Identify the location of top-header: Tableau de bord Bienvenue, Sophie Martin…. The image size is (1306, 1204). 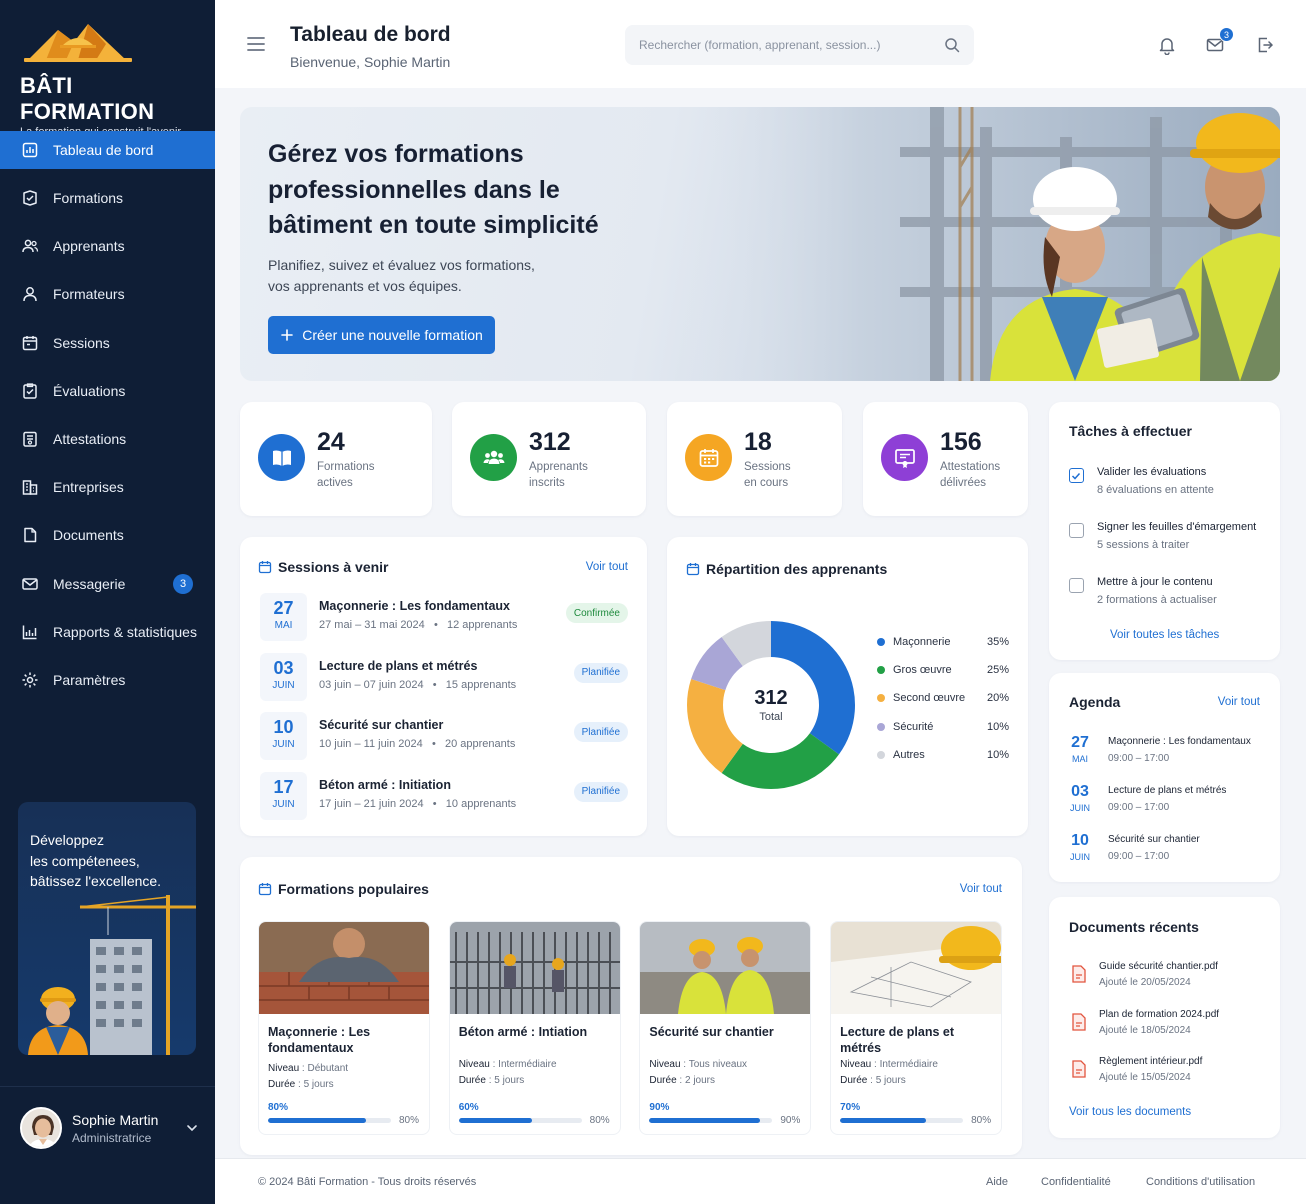
(760, 44).